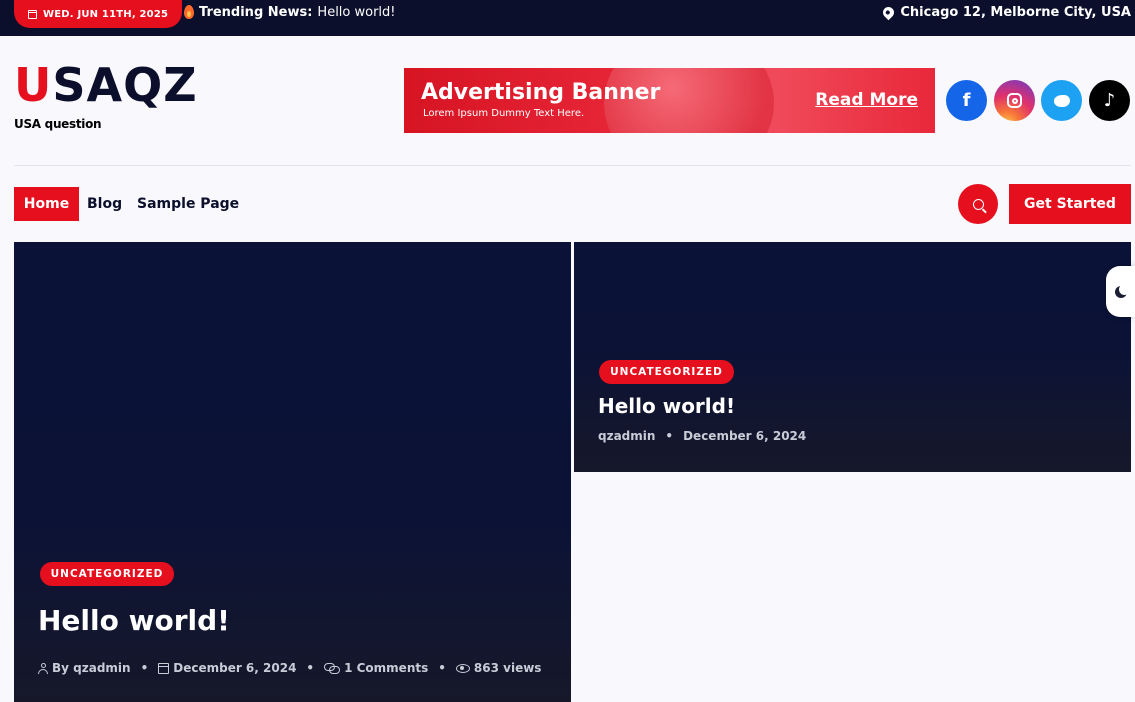 The image size is (1135, 702). What do you see at coordinates (189, 12) in the screenshot?
I see `fire-icon` at bounding box center [189, 12].